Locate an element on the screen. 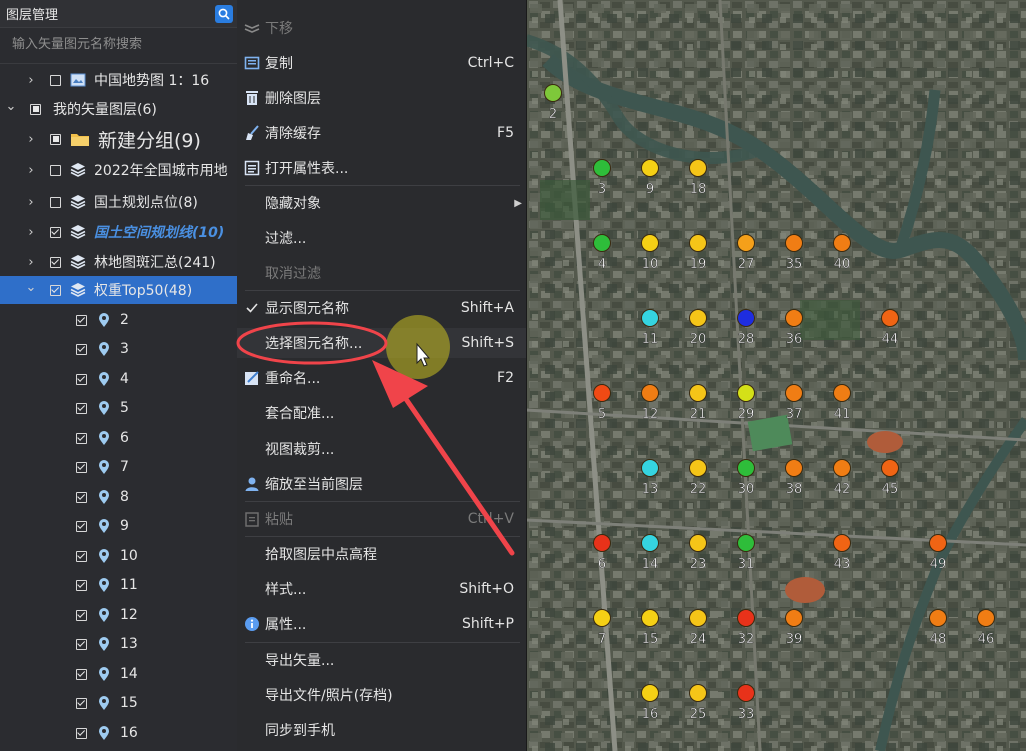 The image size is (1026, 751). layer-feature-row: 4 is located at coordinates (118, 379).